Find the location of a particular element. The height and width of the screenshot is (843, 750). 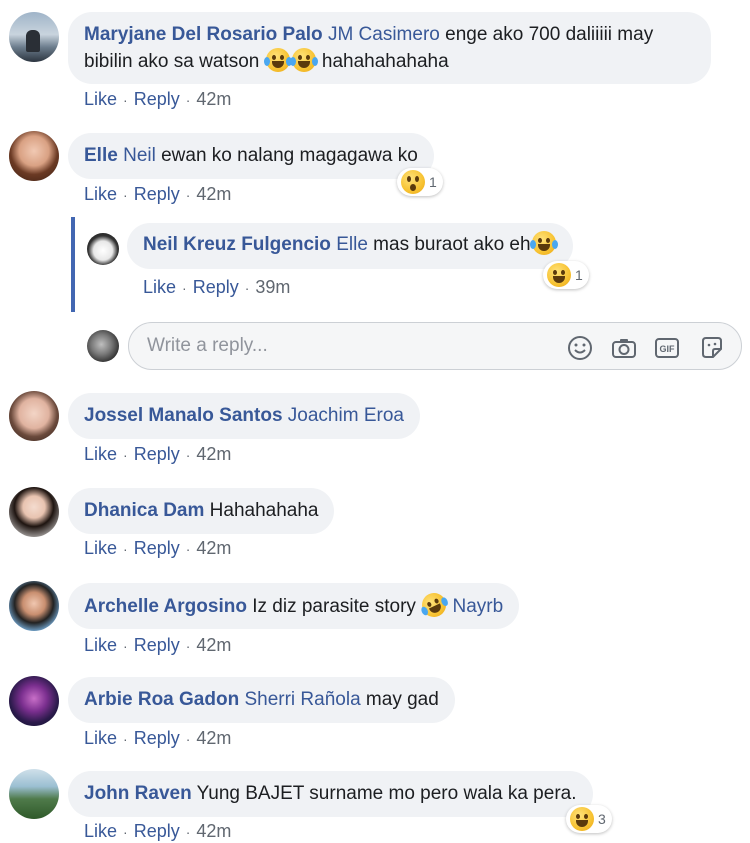

comment-bubble: Elle Neil ewan ko nalang magagawa ko is located at coordinates (251, 156).